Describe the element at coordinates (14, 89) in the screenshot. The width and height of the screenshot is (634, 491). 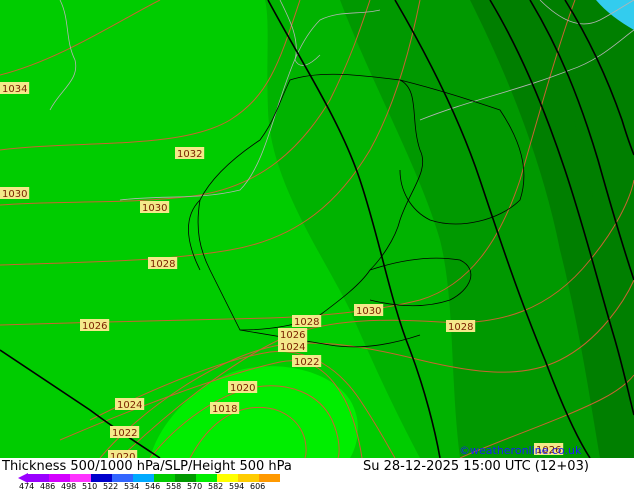
I see `pressure-label: 1034` at that location.